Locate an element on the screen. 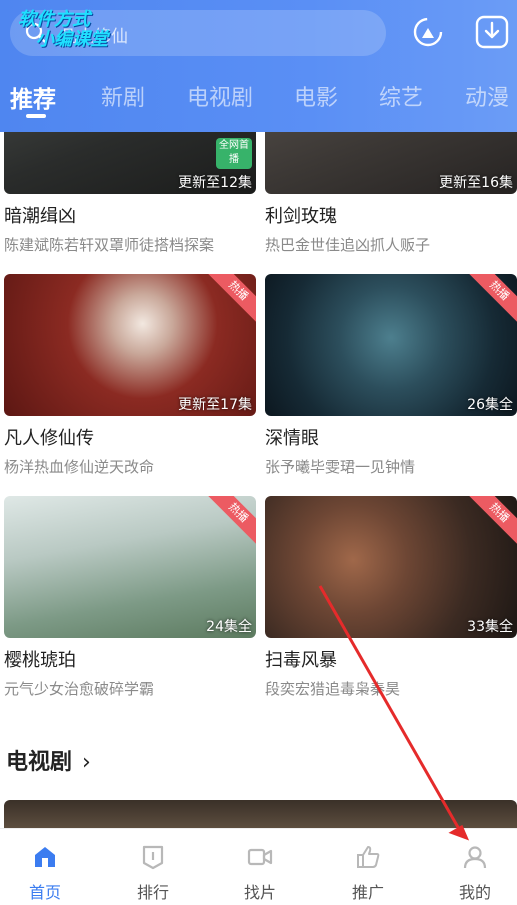  show-card: 热播 26集全 深情眼 张予曦毕雯珺一见钟情 is located at coordinates (391, 375).